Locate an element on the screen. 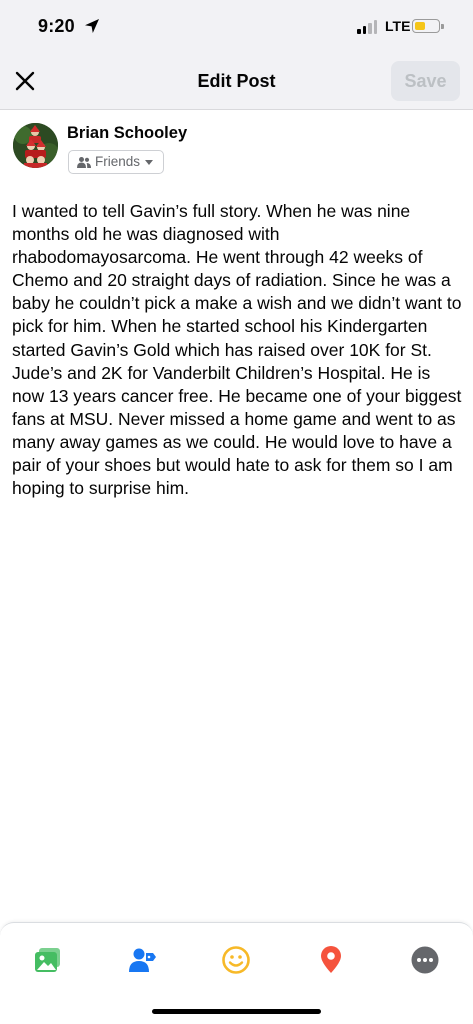 This screenshot has width=473, height=1024. save-button: Save is located at coordinates (425, 81).